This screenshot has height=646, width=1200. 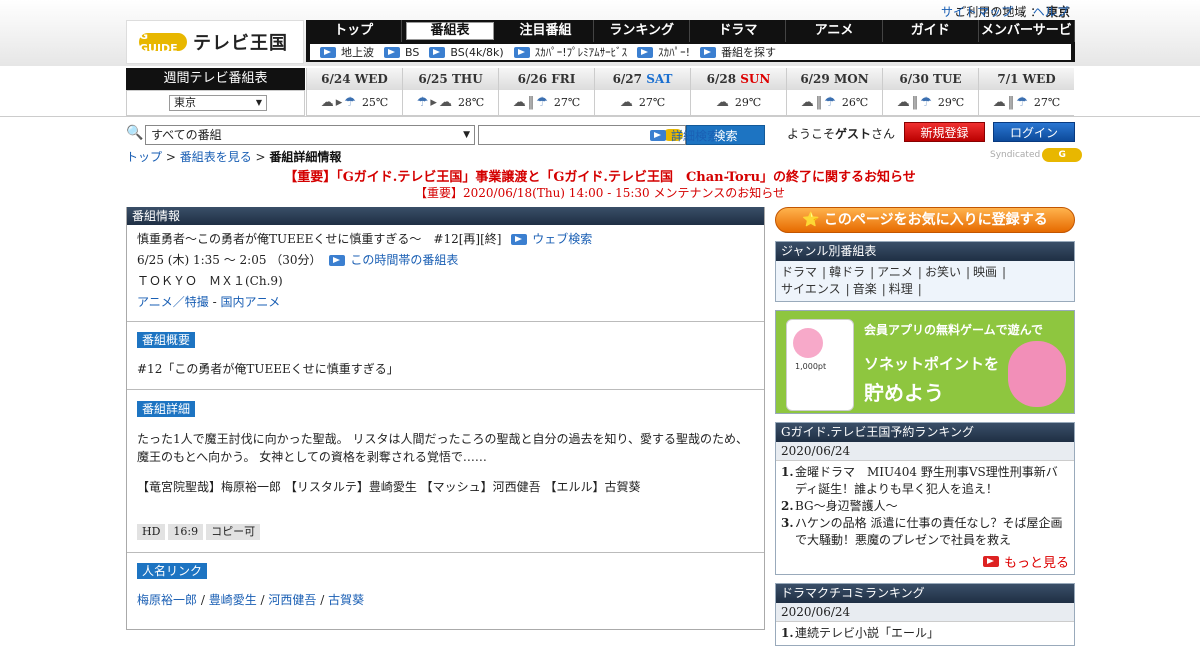 What do you see at coordinates (393, 260) in the screenshot?
I see `timeslot-link: この時間帯の番組表` at bounding box center [393, 260].